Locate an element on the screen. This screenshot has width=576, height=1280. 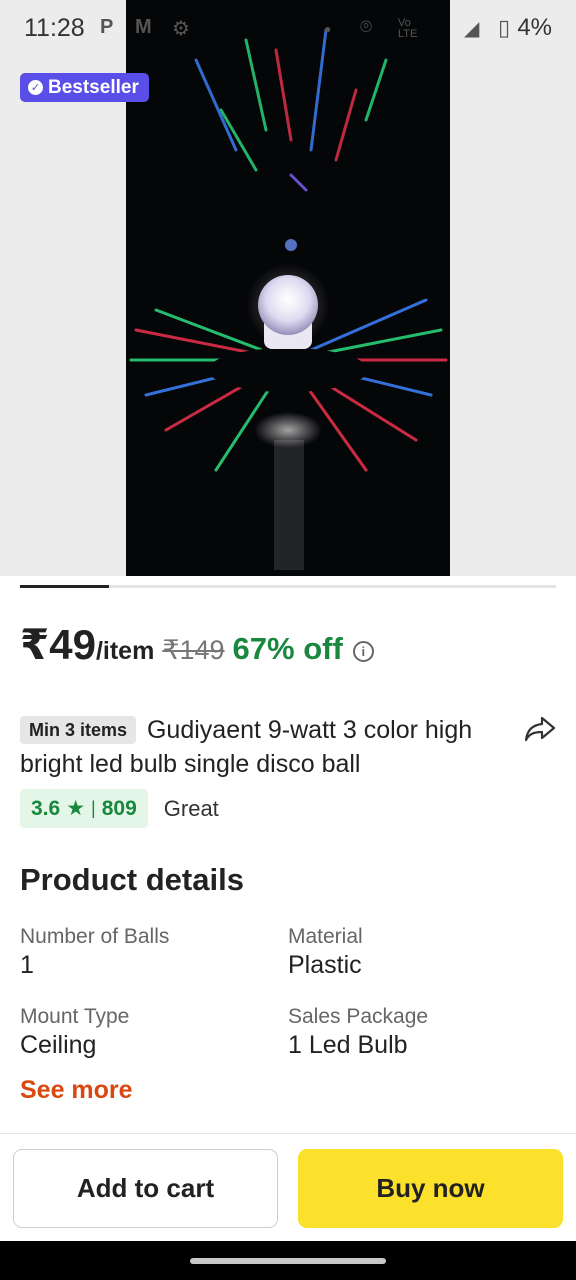
star-icon: ★ is located at coordinates (76, 808).